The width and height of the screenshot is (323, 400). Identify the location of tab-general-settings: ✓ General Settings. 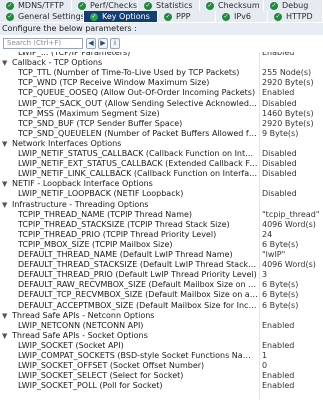
(42, 16).